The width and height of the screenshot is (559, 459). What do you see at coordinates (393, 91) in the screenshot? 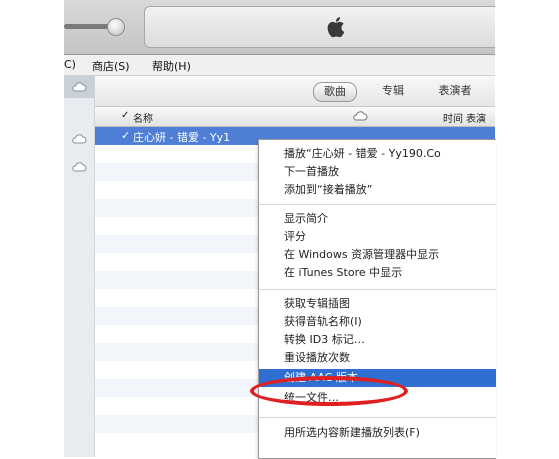
I see `tab-albums: 专辑` at bounding box center [393, 91].